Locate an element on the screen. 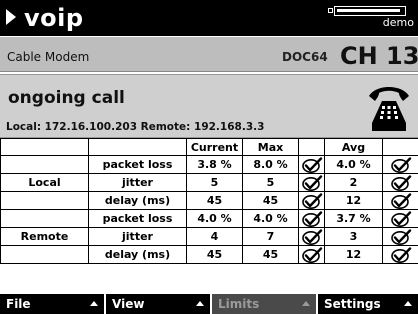 Image resolution: width=418 pixels, height=314 pixels. table-row: Local jitter 5 5 2 is located at coordinates (209, 182).